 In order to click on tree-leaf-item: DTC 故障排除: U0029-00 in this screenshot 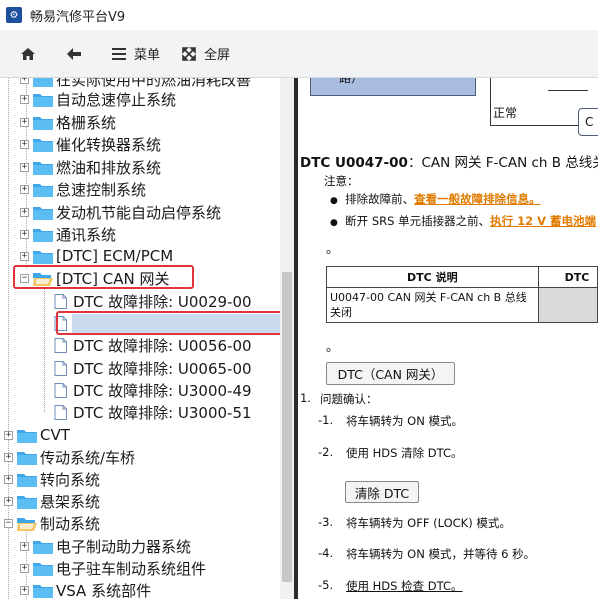, I will do `click(153, 301)`.